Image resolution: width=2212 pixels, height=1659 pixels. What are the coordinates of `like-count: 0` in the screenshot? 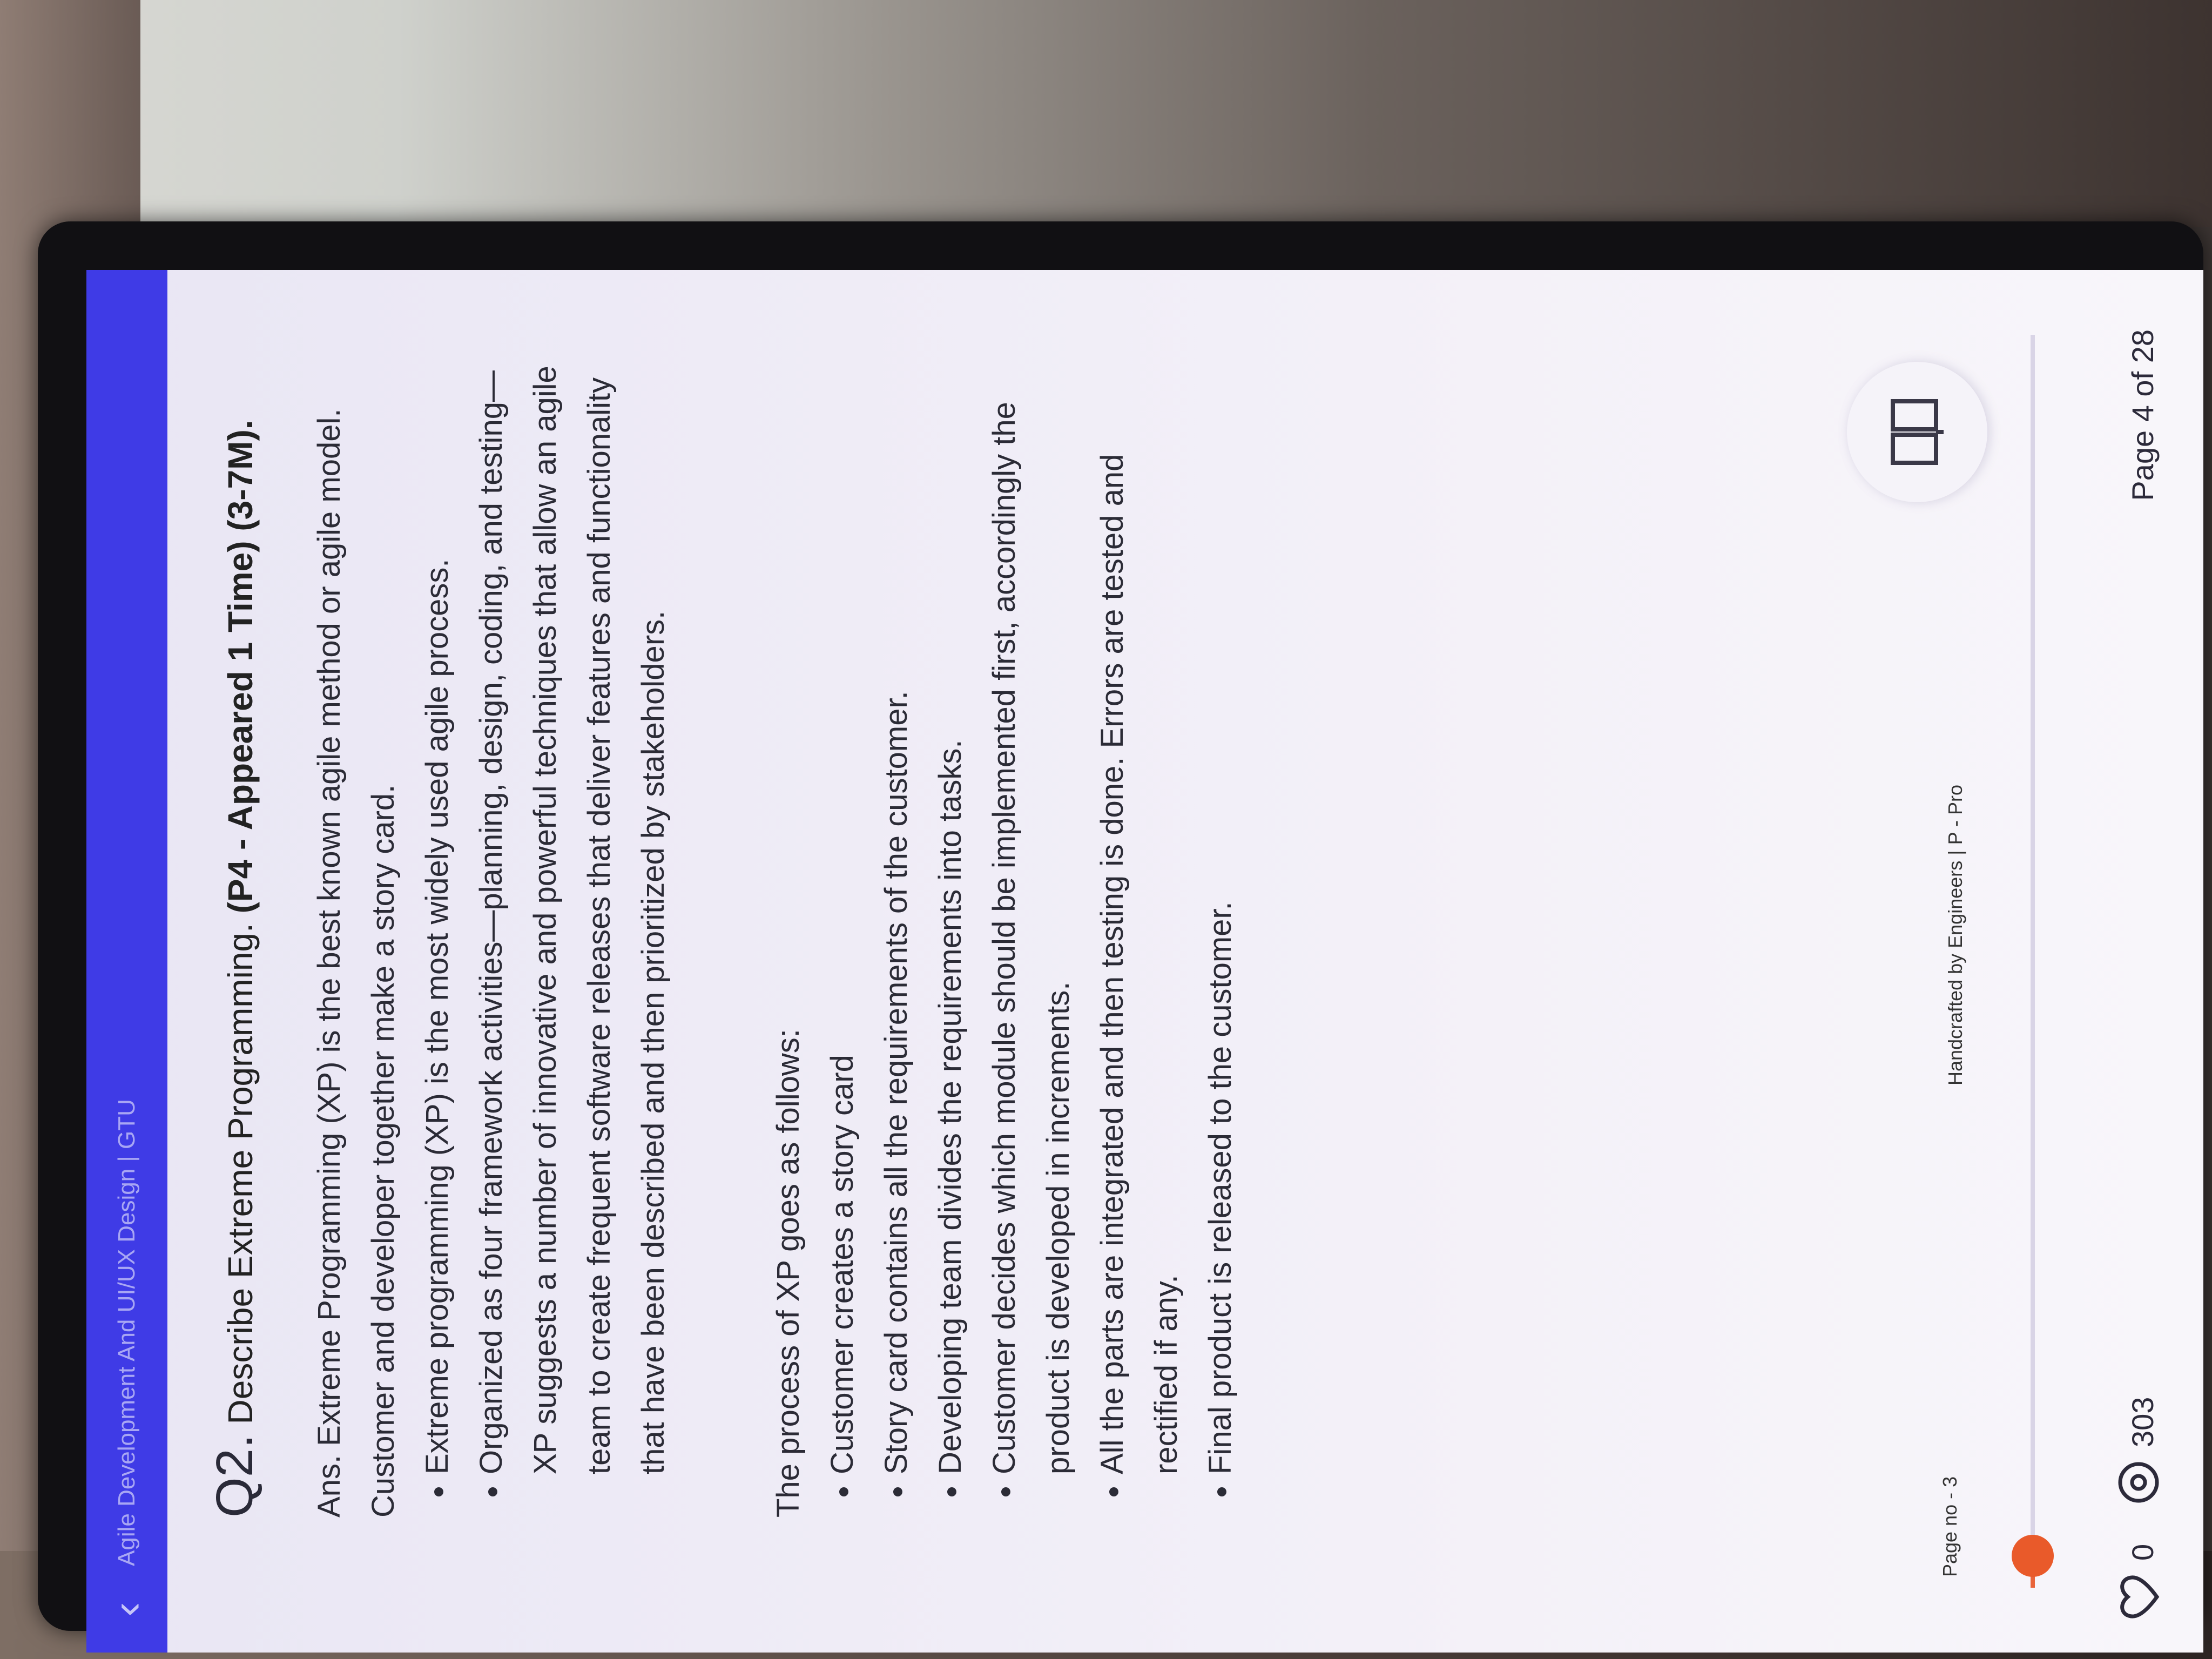 It's located at (2143, 1552).